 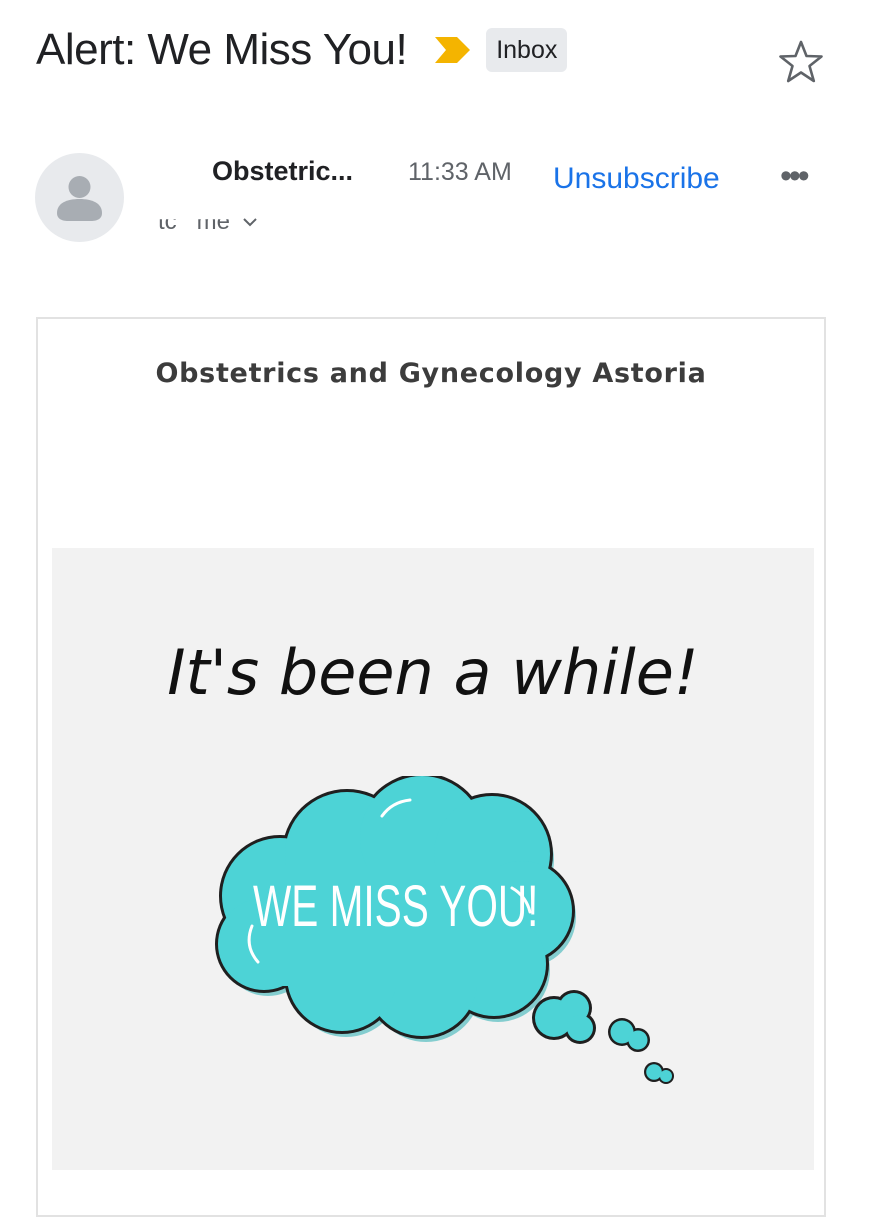 I want to click on thought-cloud-illustration: WE MISS YOU!, so click(x=444, y=930).